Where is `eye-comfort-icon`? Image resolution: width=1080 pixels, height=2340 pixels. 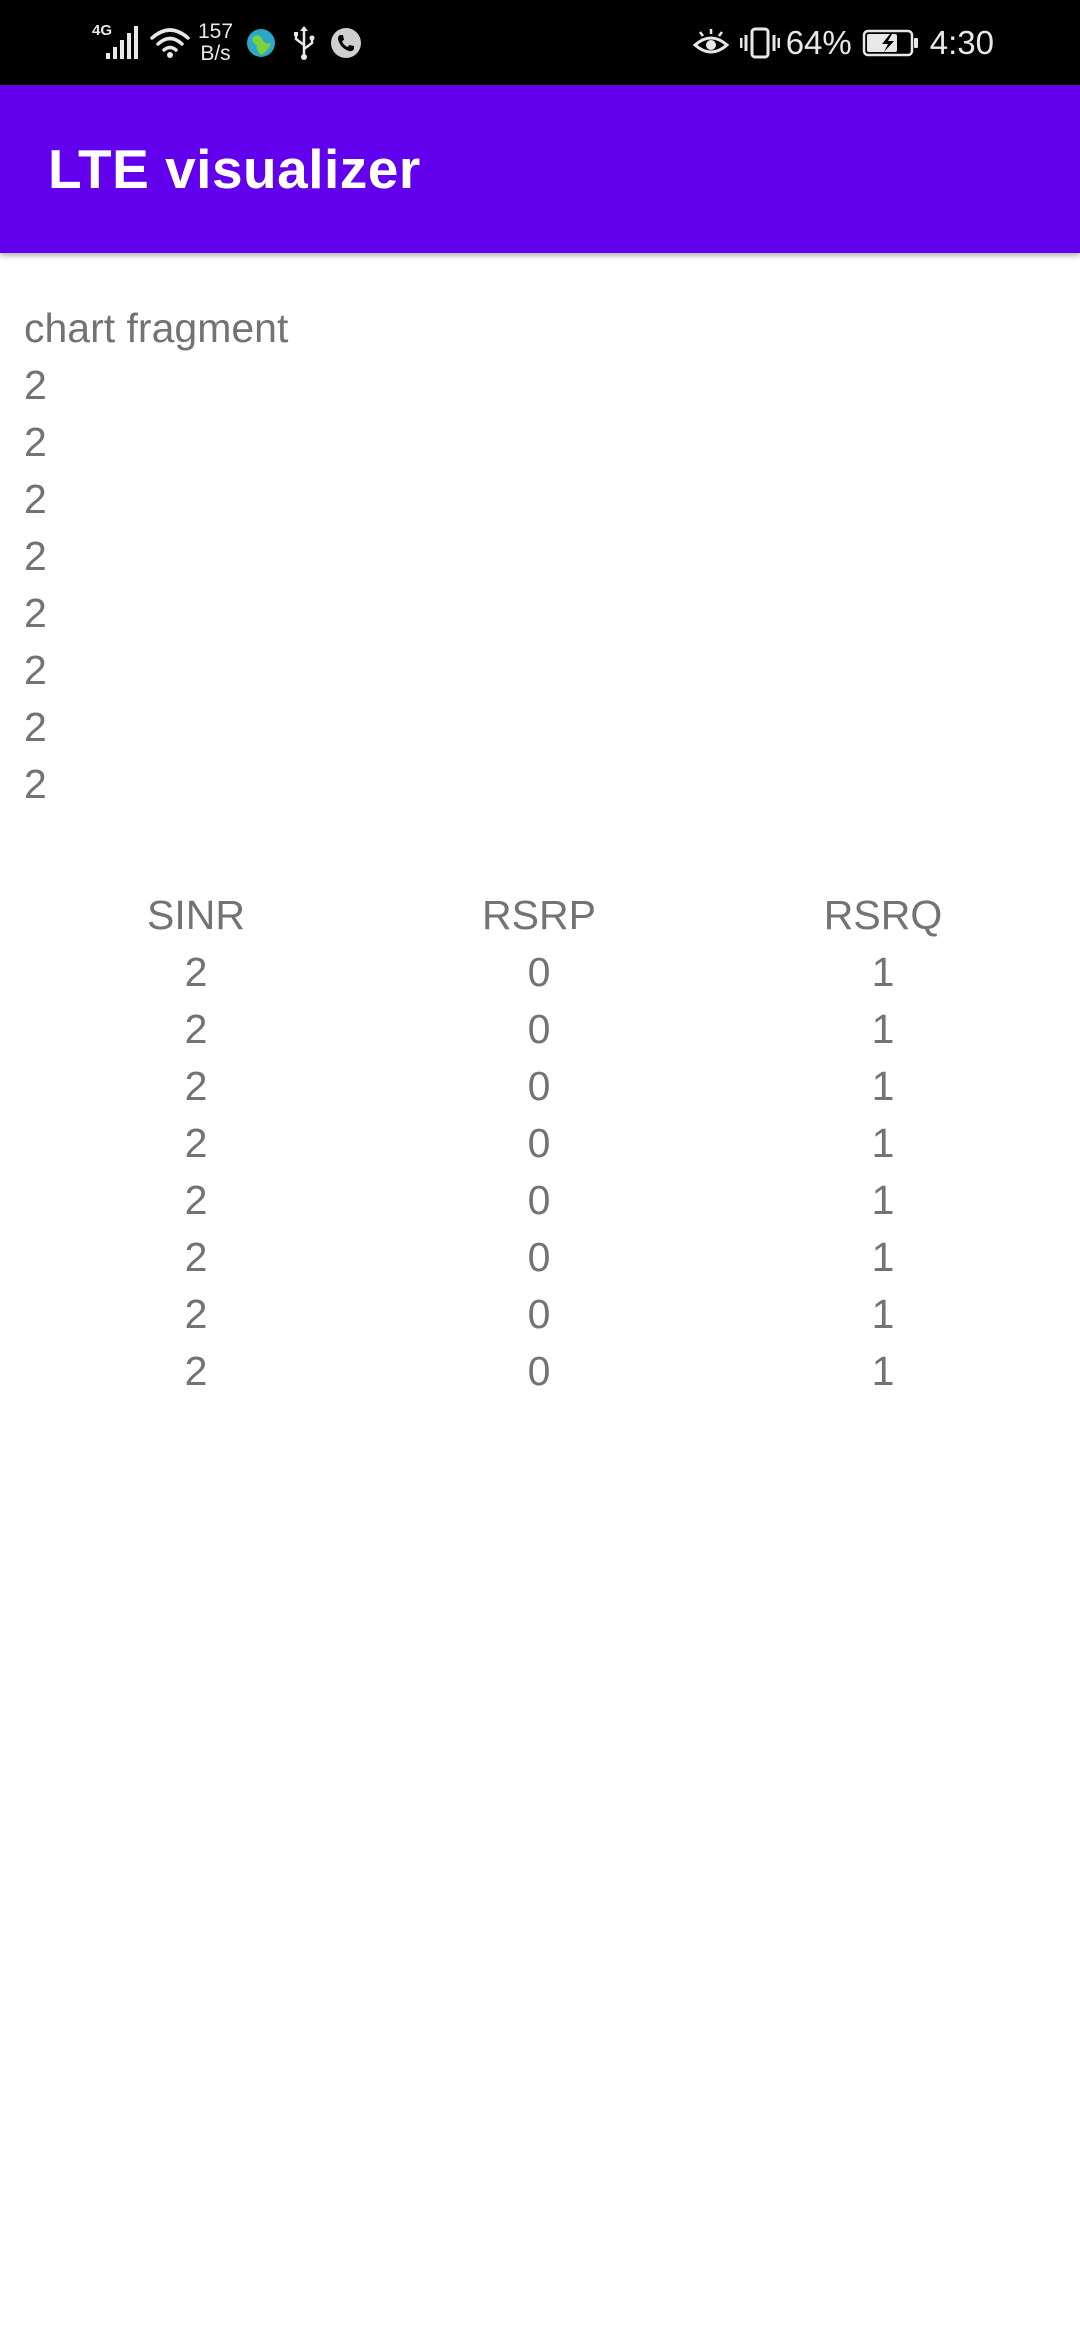 eye-comfort-icon is located at coordinates (711, 43).